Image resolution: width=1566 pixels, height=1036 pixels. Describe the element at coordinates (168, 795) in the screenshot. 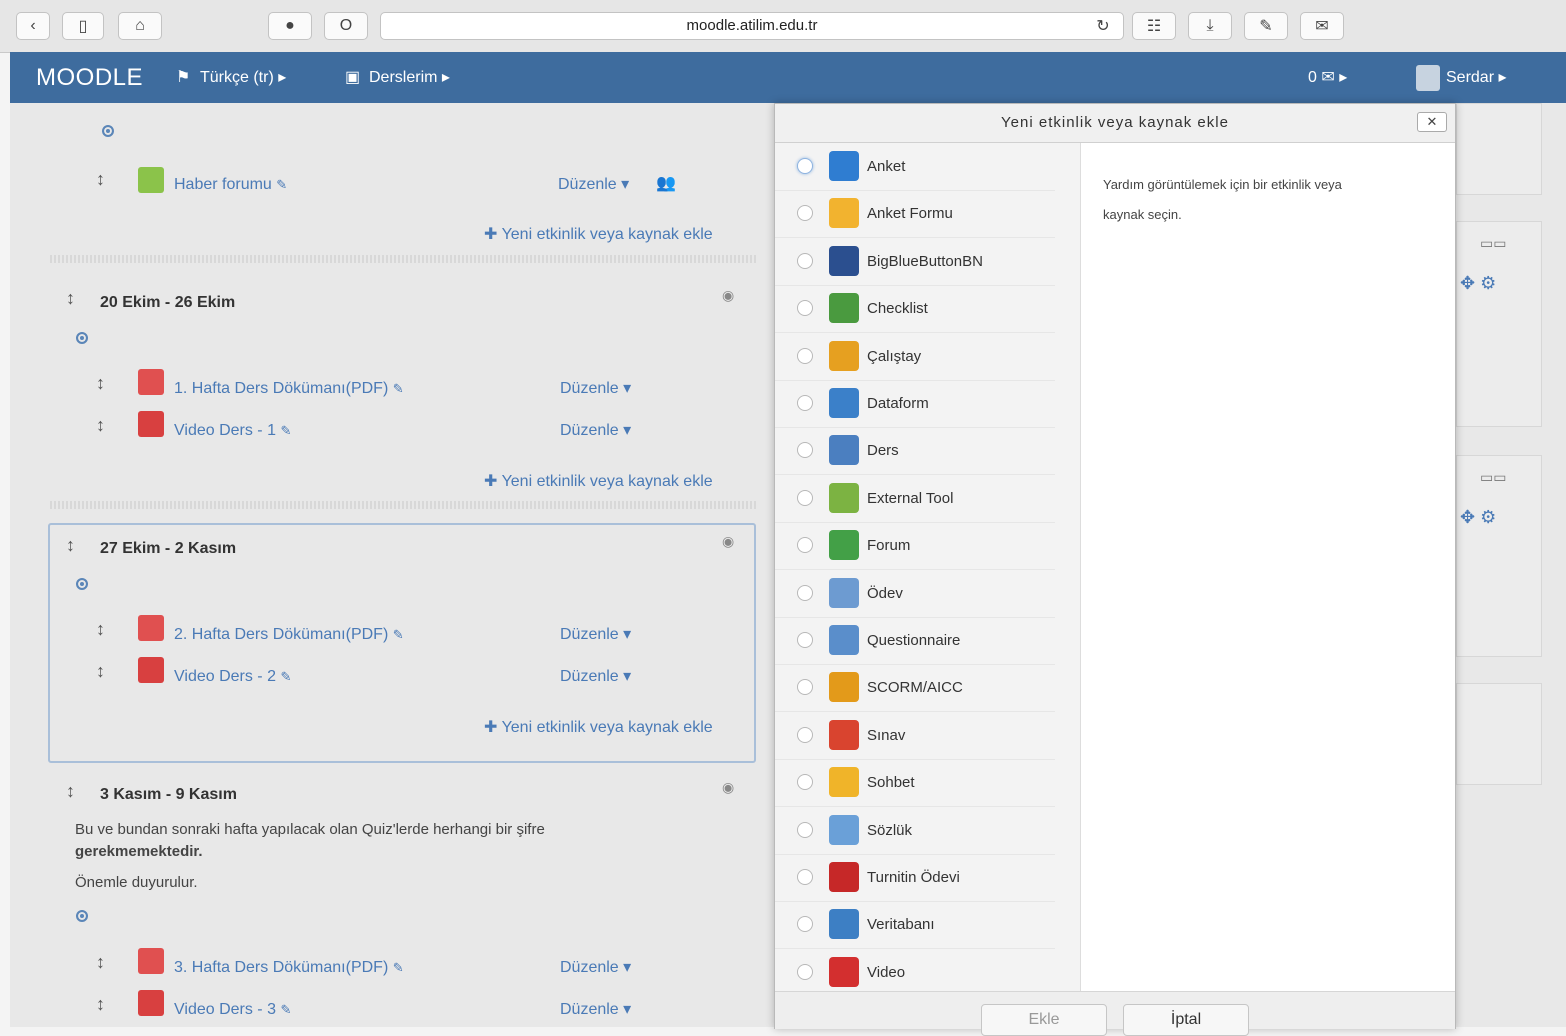

I see `section-title: 3 Kasım - 9 Kasım` at that location.